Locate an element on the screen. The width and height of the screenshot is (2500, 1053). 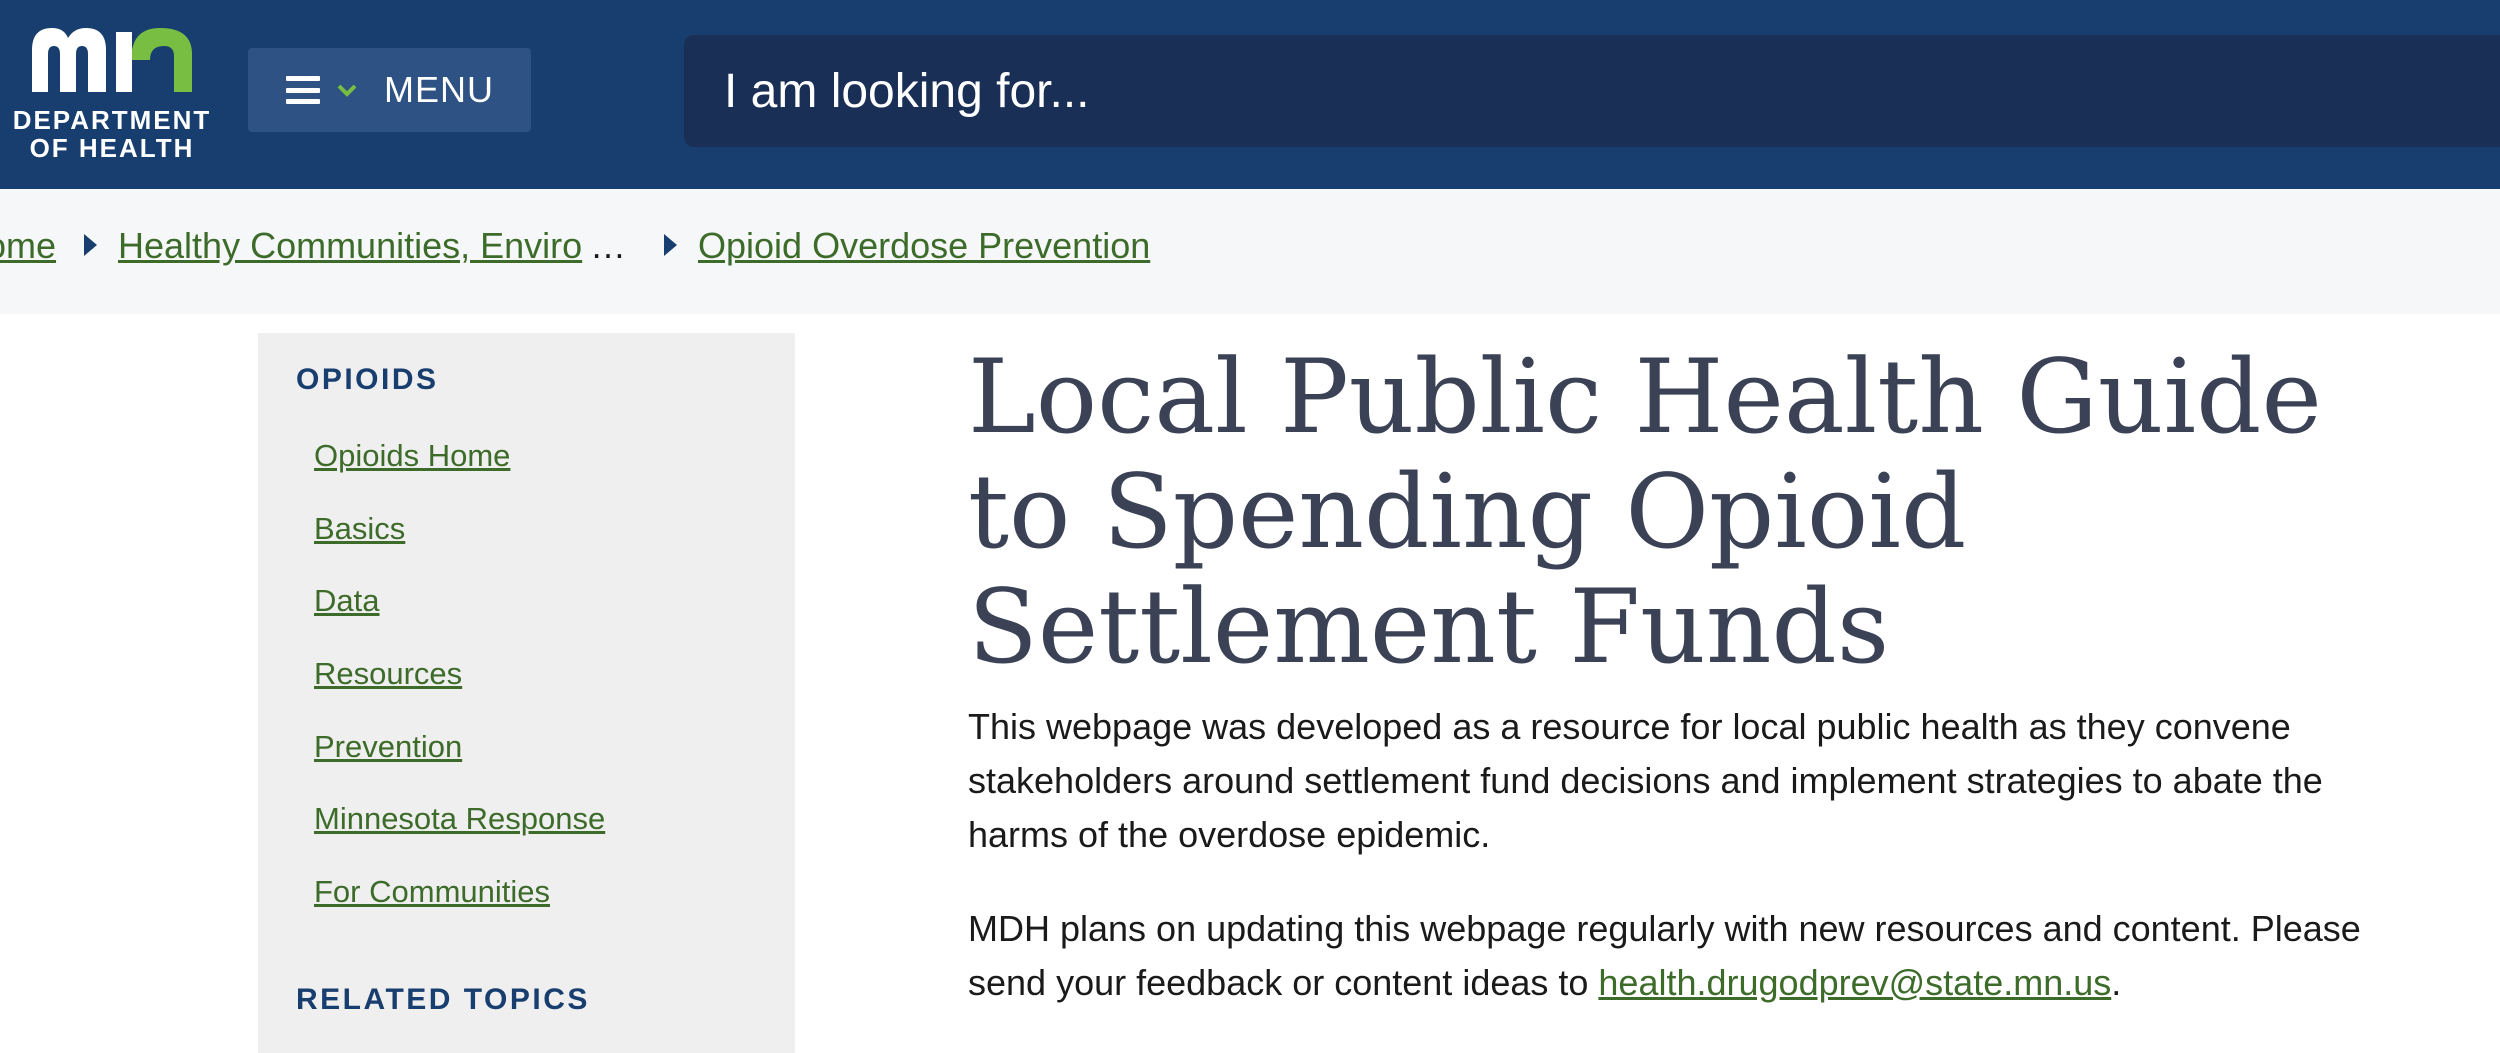
sidebar-related-topics-title: RELATED TOPICS is located at coordinates (443, 999).